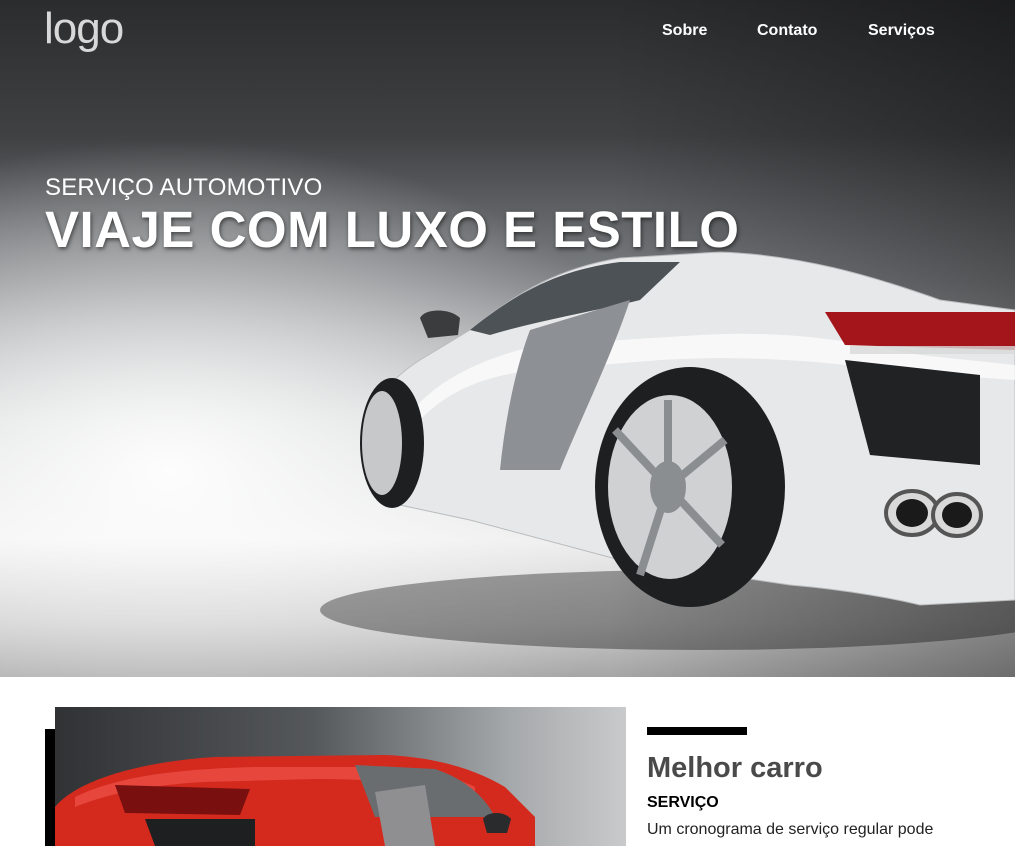 The width and height of the screenshot is (1015, 846). I want to click on red-sports-car-image, so click(295, 800).